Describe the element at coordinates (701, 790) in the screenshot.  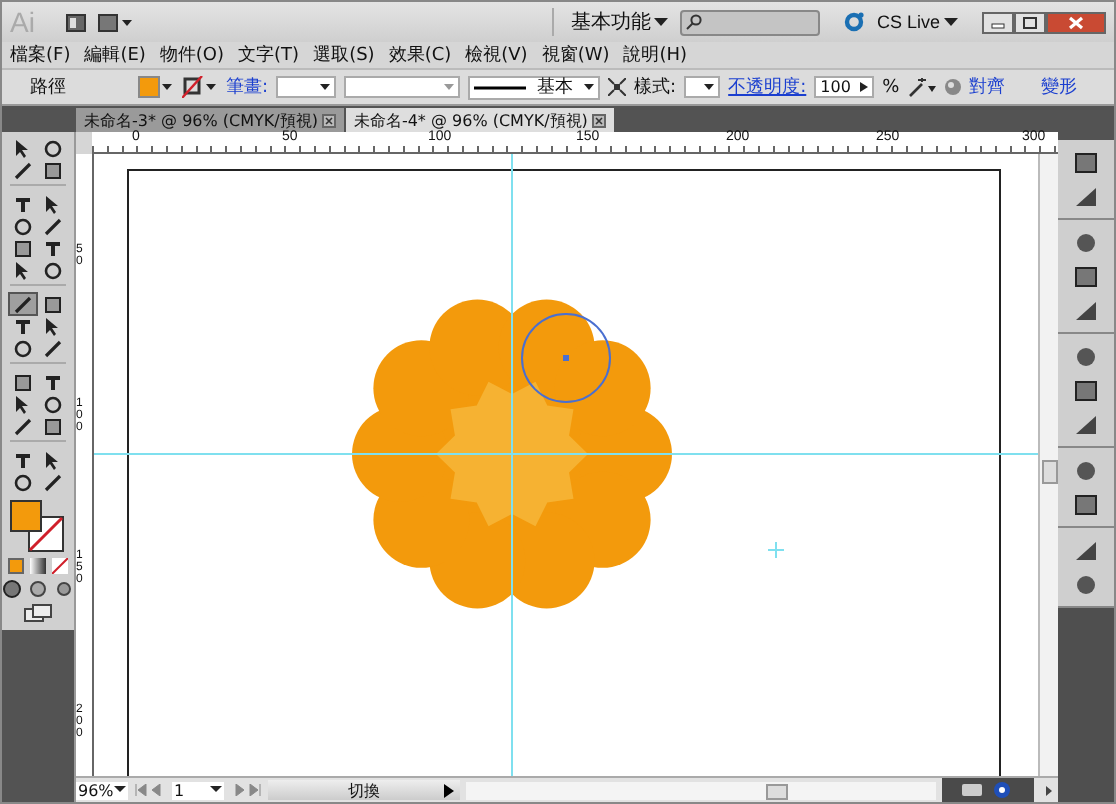
I see `horizontal-scrollbar` at that location.